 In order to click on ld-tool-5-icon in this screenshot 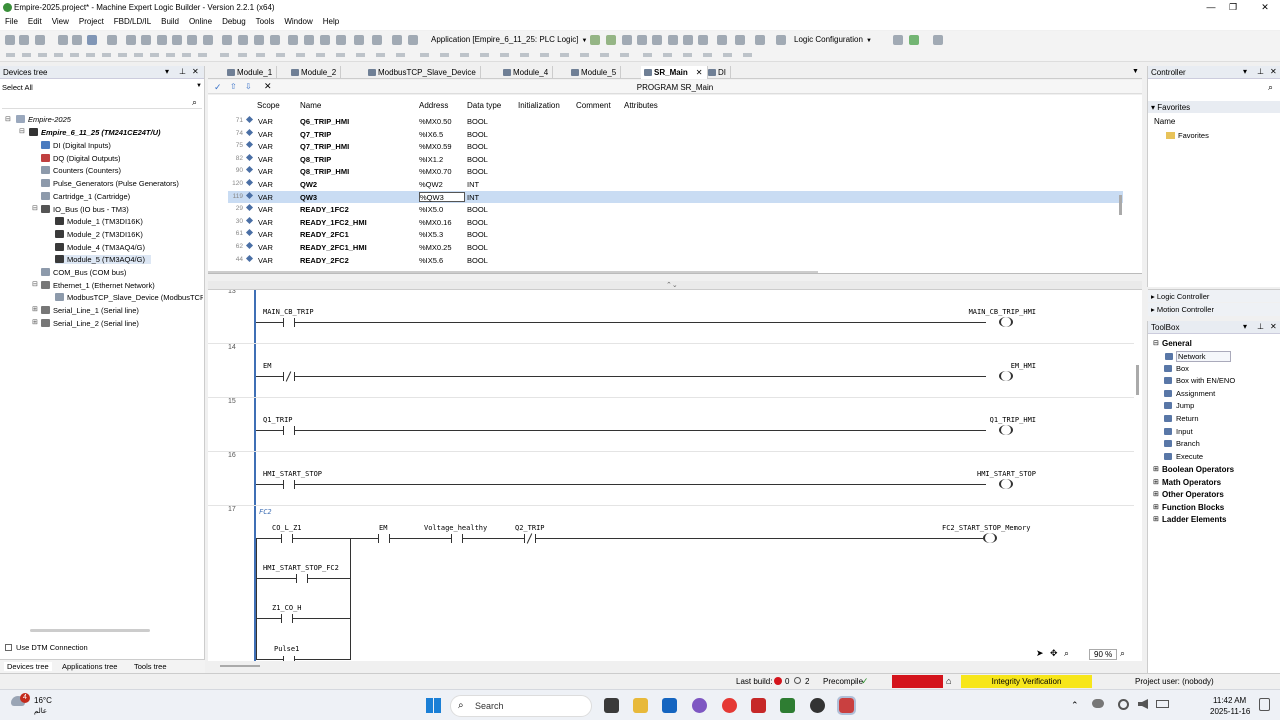, I will do `click(74, 55)`.